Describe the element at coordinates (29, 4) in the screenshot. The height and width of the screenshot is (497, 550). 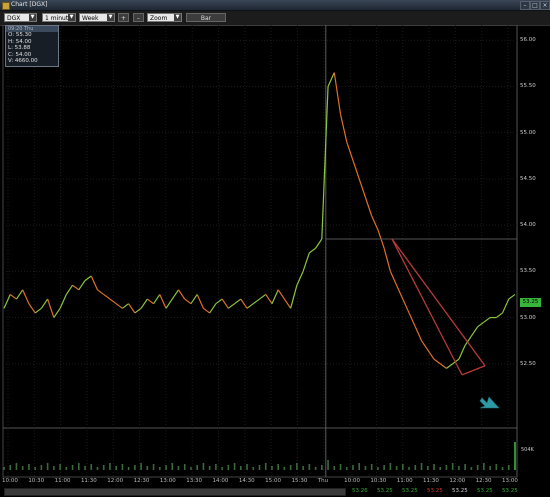
I see `window-title: Chart [DGX]` at that location.